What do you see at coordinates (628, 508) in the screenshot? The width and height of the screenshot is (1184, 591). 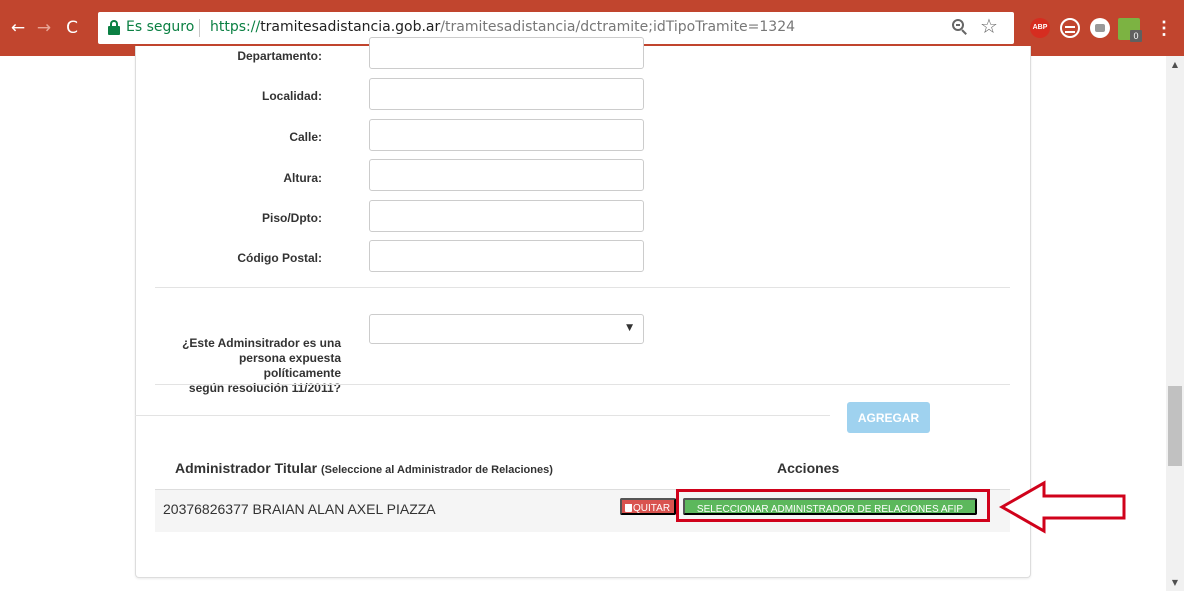 I see `trash-icon` at bounding box center [628, 508].